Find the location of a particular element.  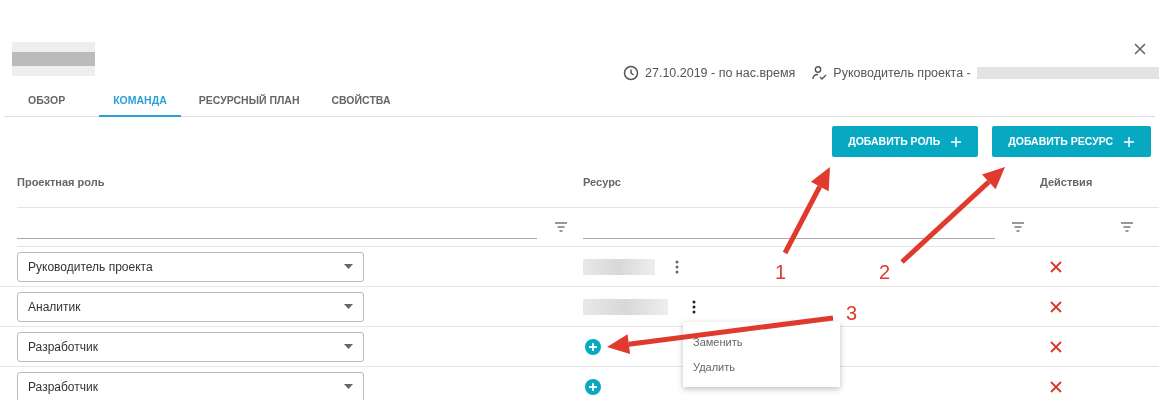

role-select: Руководитель проекта is located at coordinates (190, 266).